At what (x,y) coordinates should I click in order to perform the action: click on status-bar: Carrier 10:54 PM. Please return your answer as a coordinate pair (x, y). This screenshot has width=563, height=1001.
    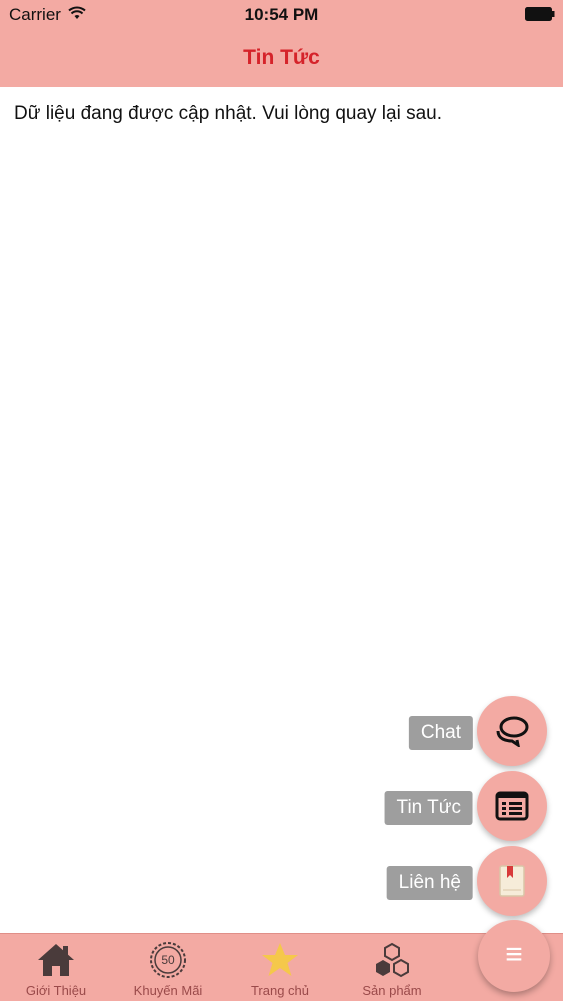
    Looking at the image, I should click on (281, 15).